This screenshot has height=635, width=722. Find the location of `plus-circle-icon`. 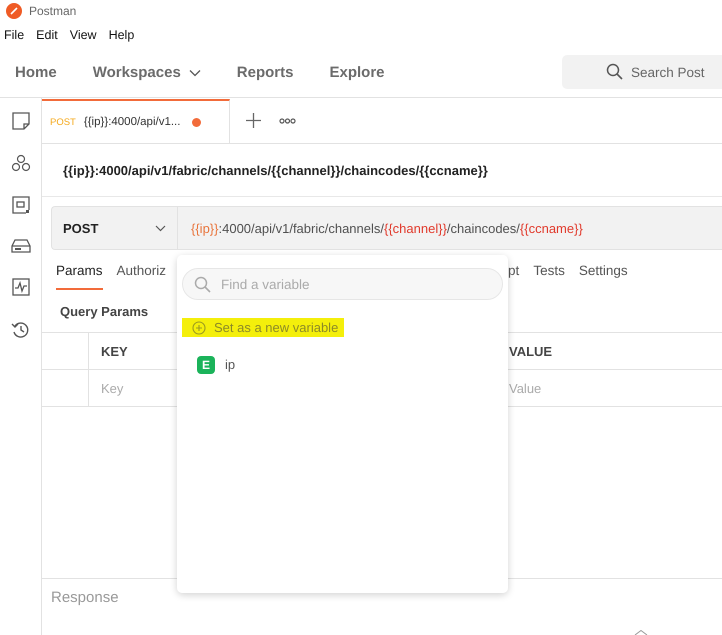

plus-circle-icon is located at coordinates (199, 327).